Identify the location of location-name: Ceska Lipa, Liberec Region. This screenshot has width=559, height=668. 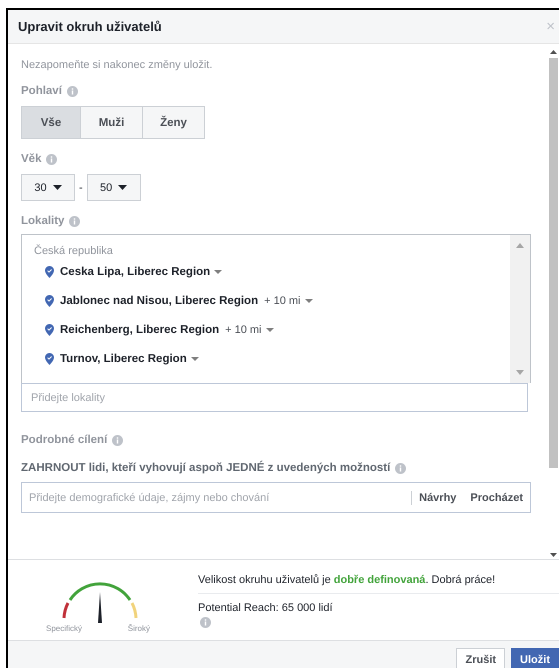
(135, 272).